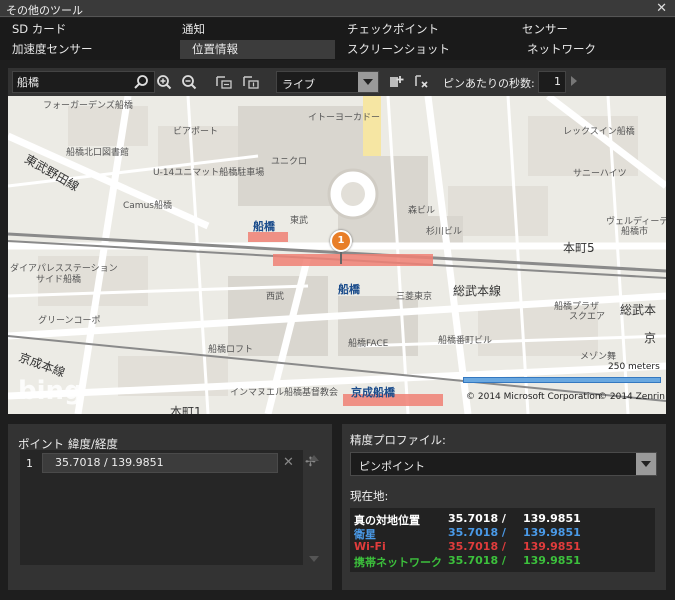  Describe the element at coordinates (444, 232) in the screenshot. I see `map-label: 杉川ビル` at that location.